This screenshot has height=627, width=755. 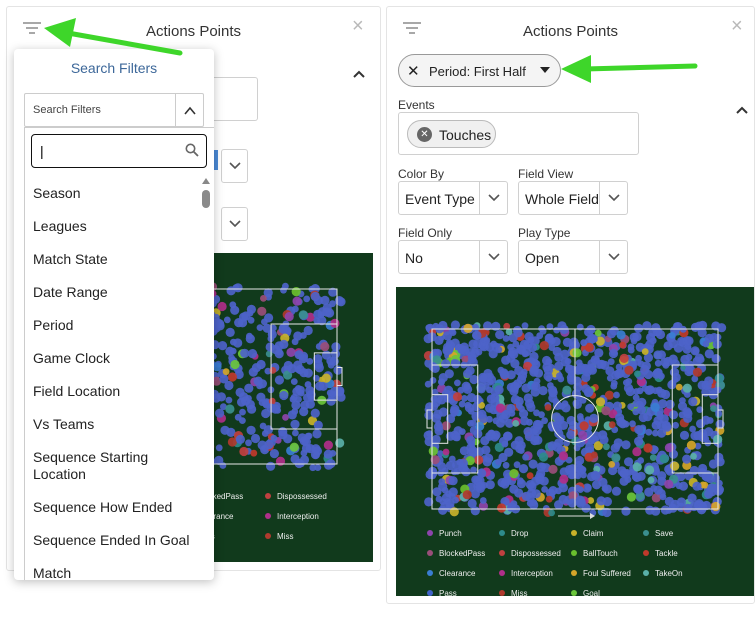 What do you see at coordinates (576, 516) in the screenshot?
I see `direction-arrow-icon` at bounding box center [576, 516].